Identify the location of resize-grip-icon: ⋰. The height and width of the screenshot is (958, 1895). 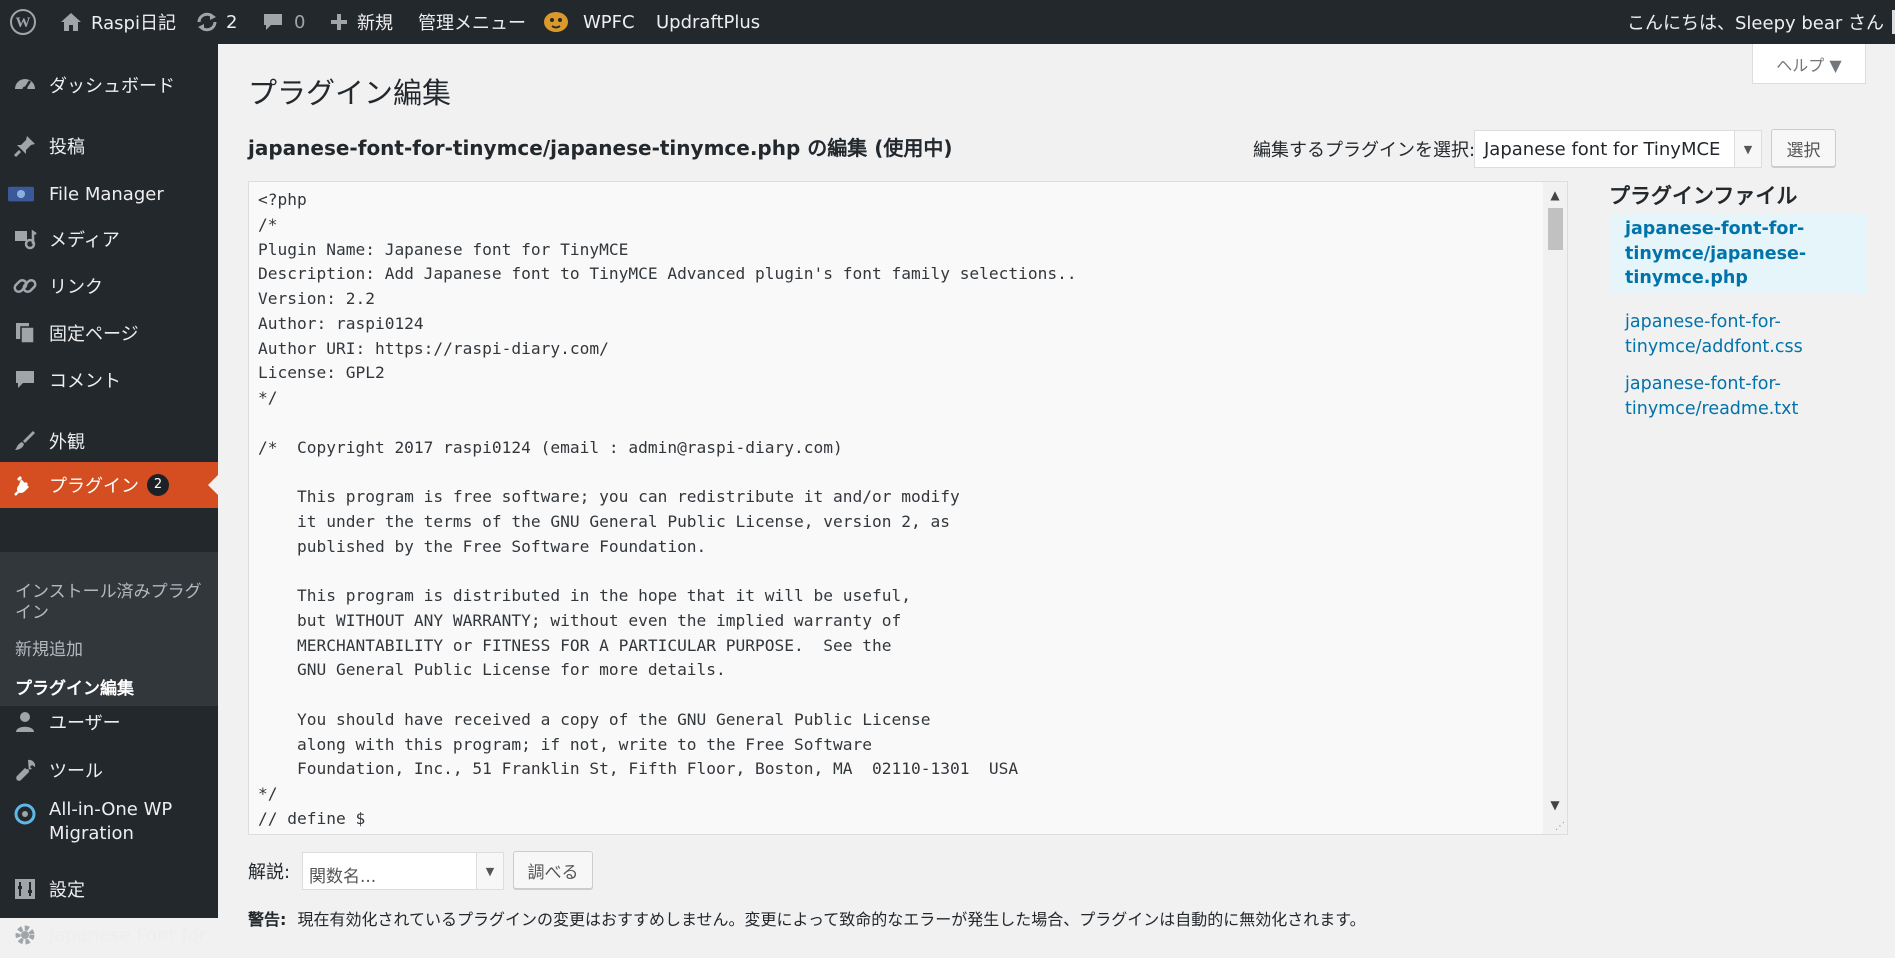
(1560, 827).